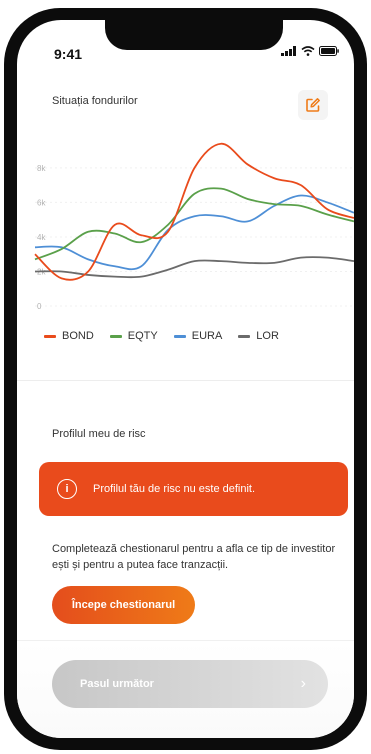  Describe the element at coordinates (41, 168) in the screenshot. I see `y-tick-label: 8k` at that location.